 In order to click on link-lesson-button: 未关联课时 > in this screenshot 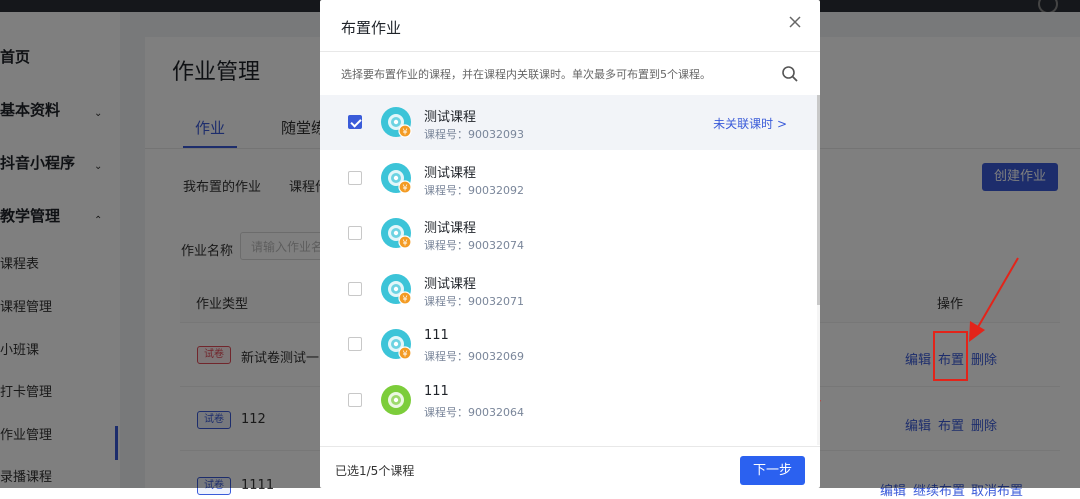, I will do `click(750, 123)`.